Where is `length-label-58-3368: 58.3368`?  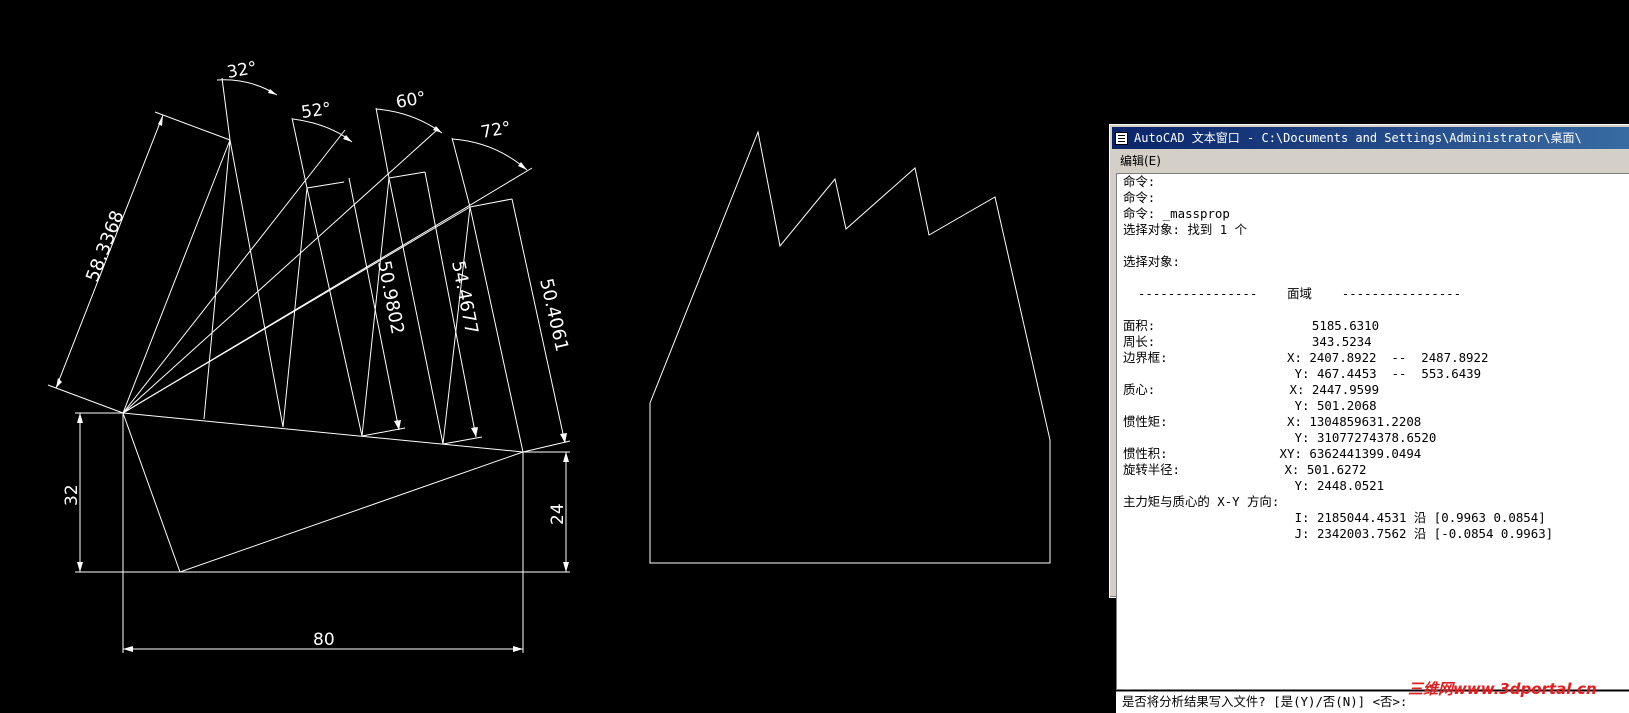
length-label-58-3368: 58.3368 is located at coordinates (105, 246).